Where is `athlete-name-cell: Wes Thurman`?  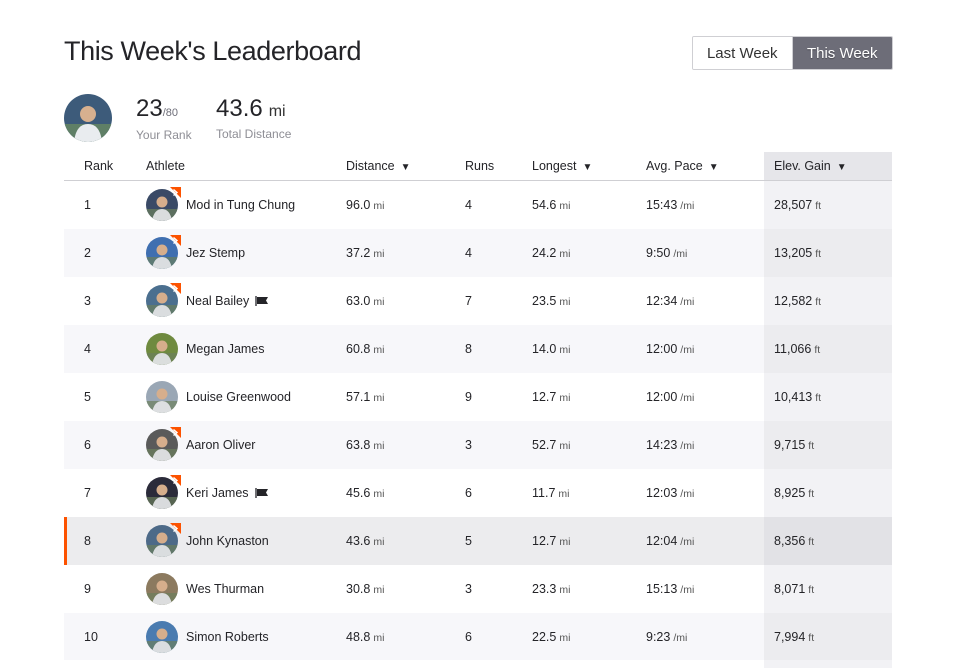
athlete-name-cell: Wes Thurman is located at coordinates (225, 589).